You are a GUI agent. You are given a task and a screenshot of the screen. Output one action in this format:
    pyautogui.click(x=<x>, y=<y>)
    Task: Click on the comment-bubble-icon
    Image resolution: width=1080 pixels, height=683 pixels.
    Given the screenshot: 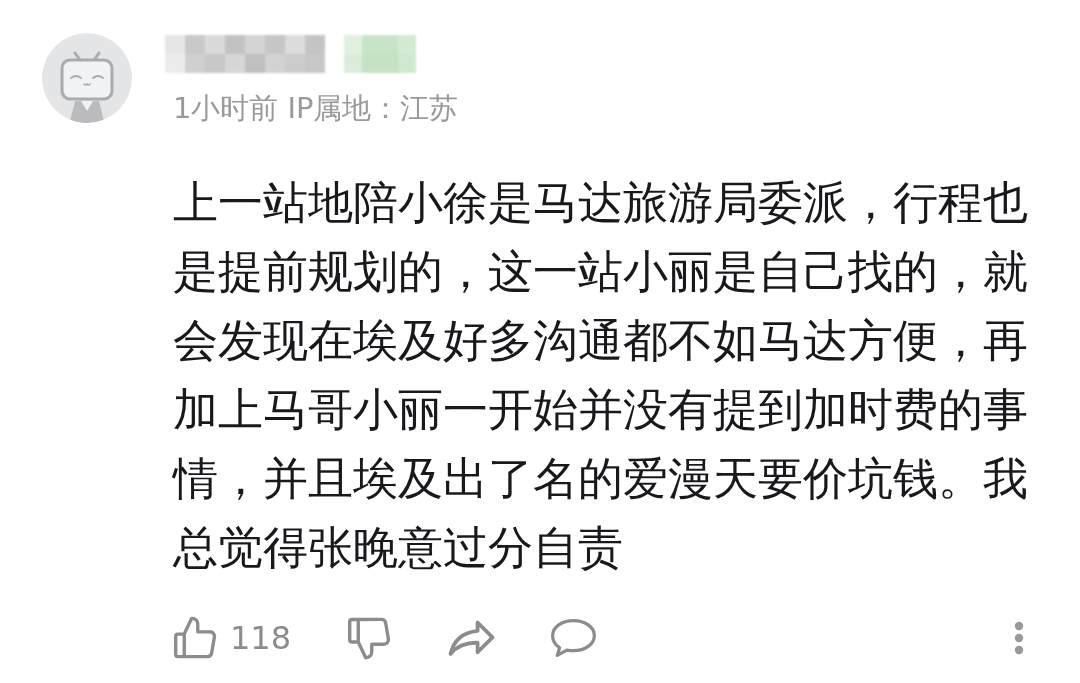 What is the action you would take?
    pyautogui.click(x=574, y=638)
    